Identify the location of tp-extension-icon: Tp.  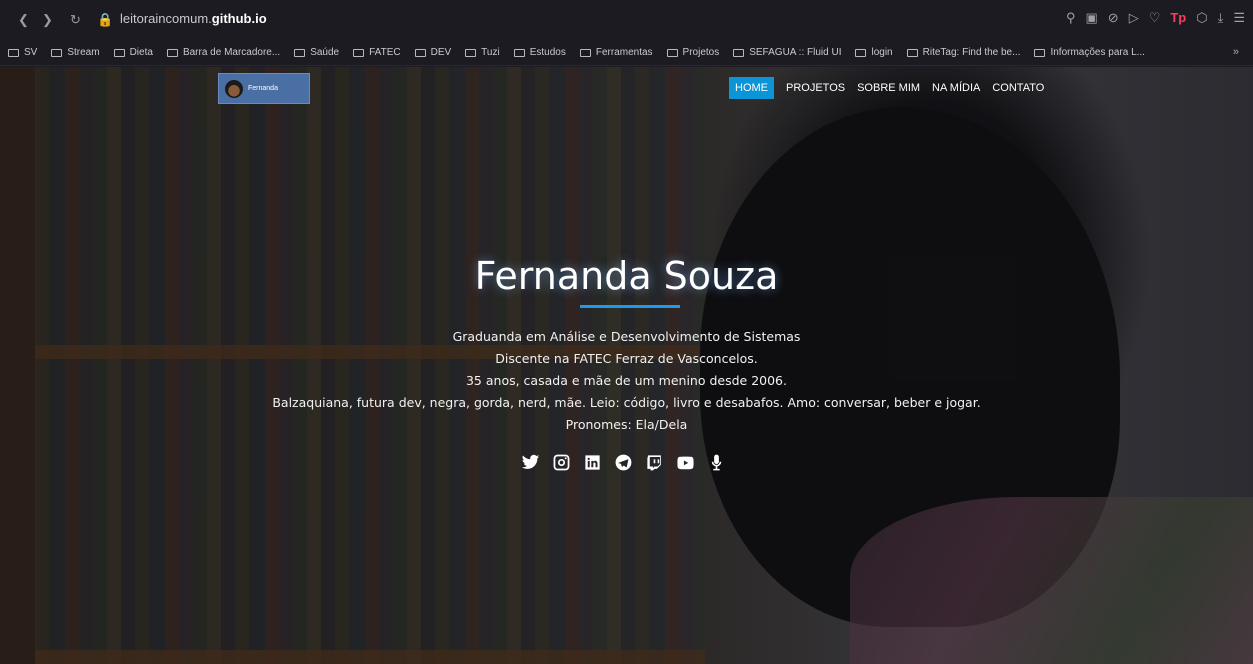
(1178, 18).